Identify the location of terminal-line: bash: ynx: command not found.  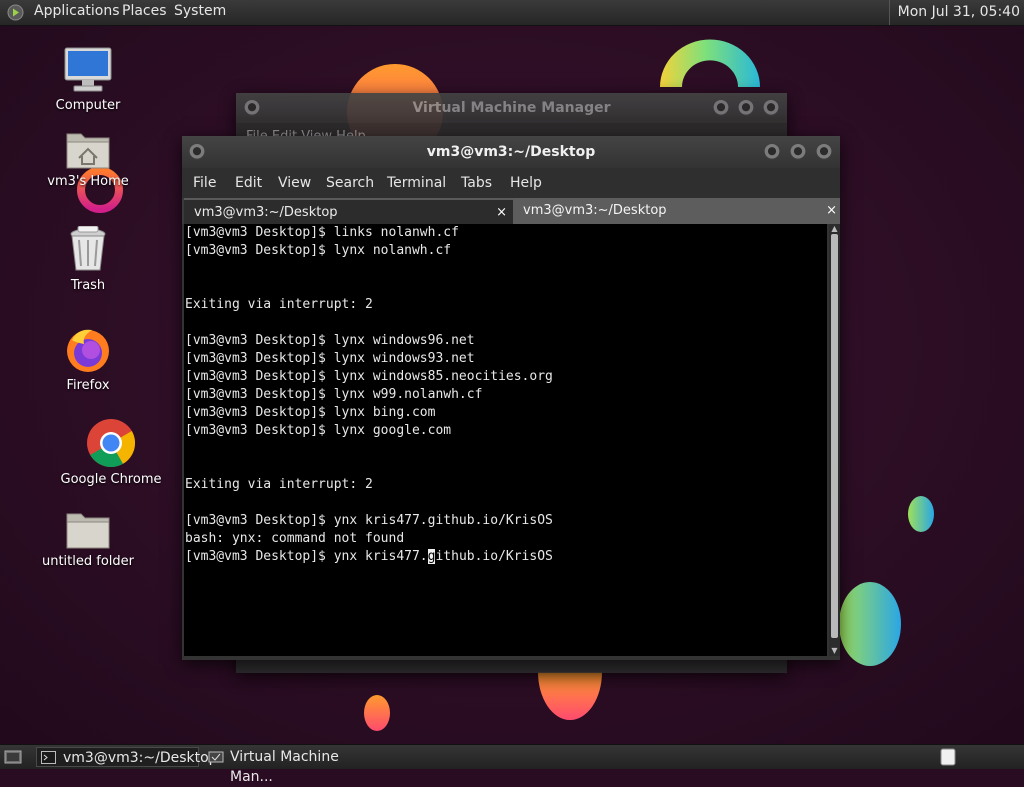
(295, 538).